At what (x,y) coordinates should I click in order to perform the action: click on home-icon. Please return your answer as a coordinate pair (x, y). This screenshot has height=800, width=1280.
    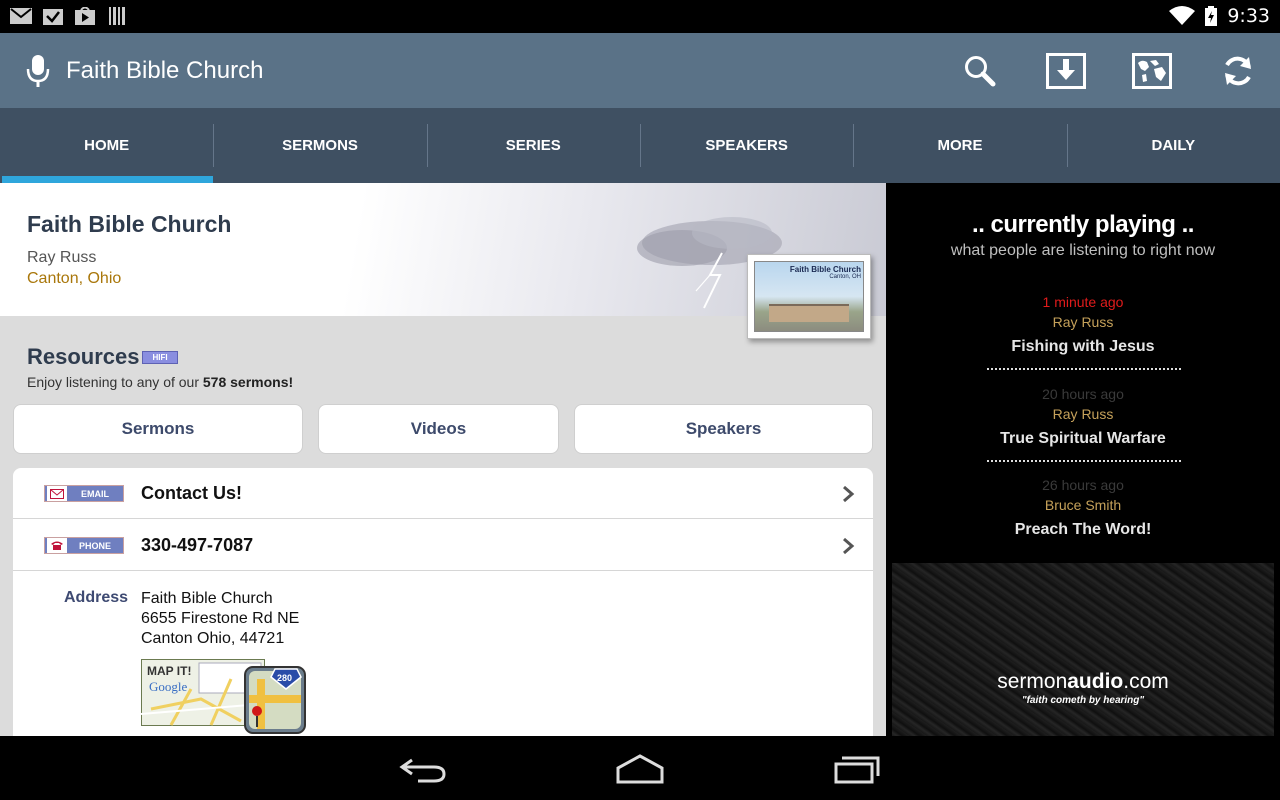
    Looking at the image, I should click on (640, 769).